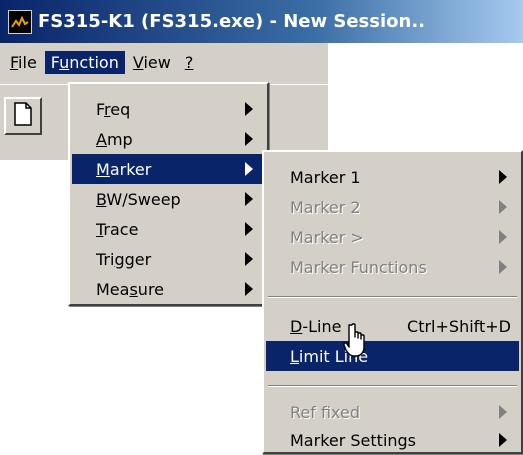 The height and width of the screenshot is (455, 523). I want to click on shortcut-label: Ctrl+Shift+D, so click(459, 326).